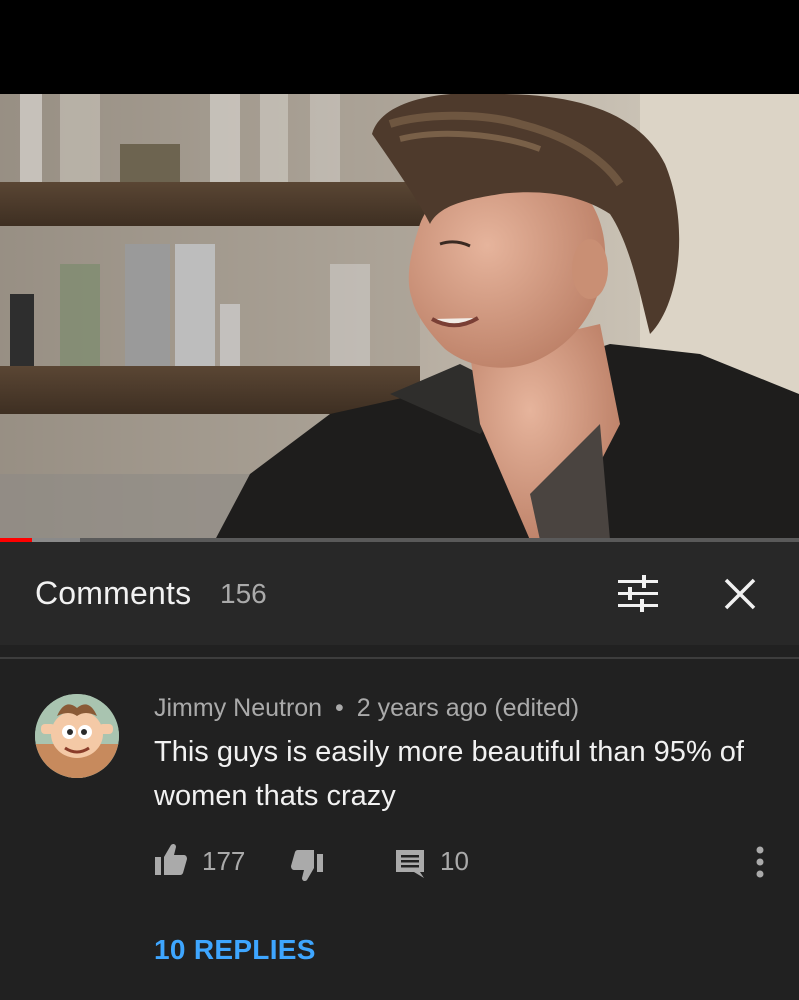 The height and width of the screenshot is (1000, 799). What do you see at coordinates (235, 950) in the screenshot?
I see `view-replies-link: 10 REPLIES` at bounding box center [235, 950].